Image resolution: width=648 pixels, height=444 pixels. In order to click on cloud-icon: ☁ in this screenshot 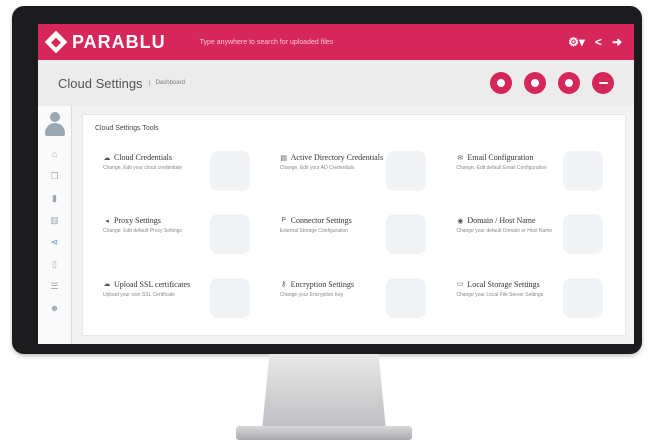, I will do `click(107, 158)`.